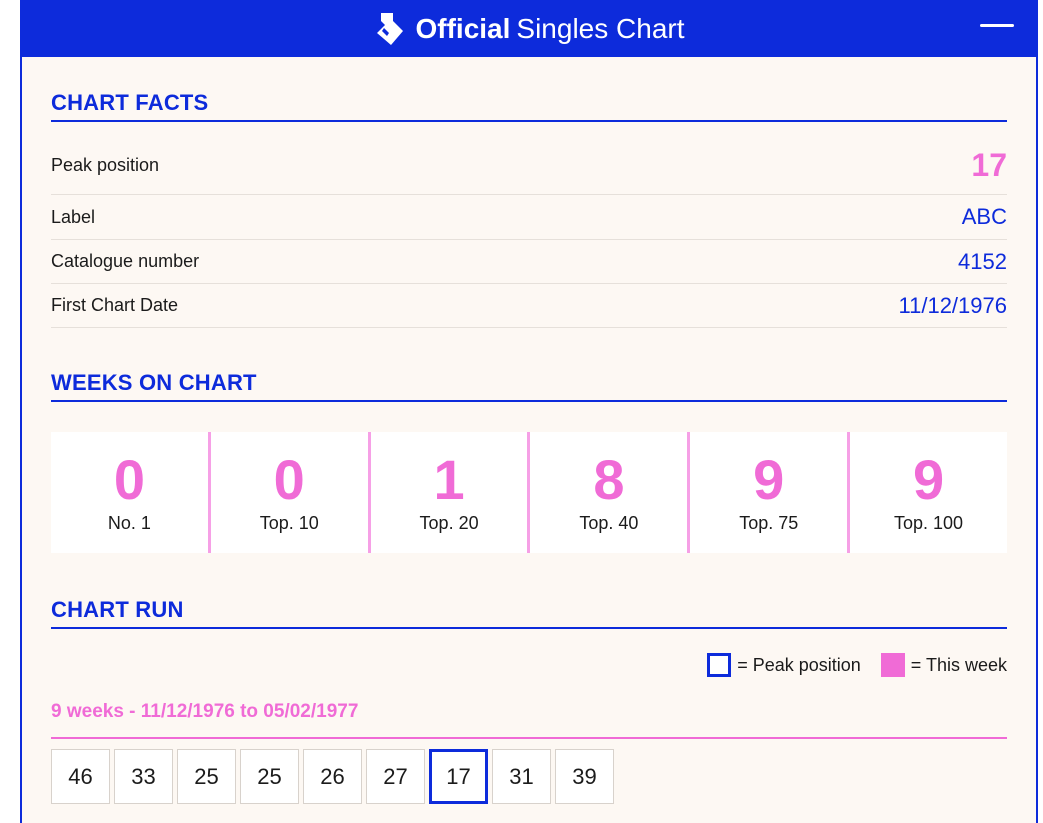 This screenshot has height=823, width=1043. What do you see at coordinates (529, 720) in the screenshot?
I see `chart-run-summary: 9 weeks - 11/12/1976 to 05/02/1977` at bounding box center [529, 720].